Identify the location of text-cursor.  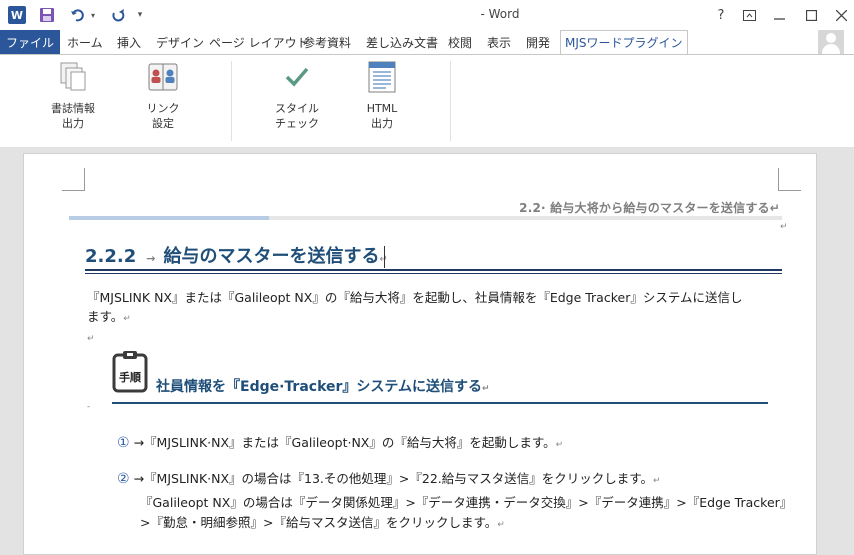
(384, 257).